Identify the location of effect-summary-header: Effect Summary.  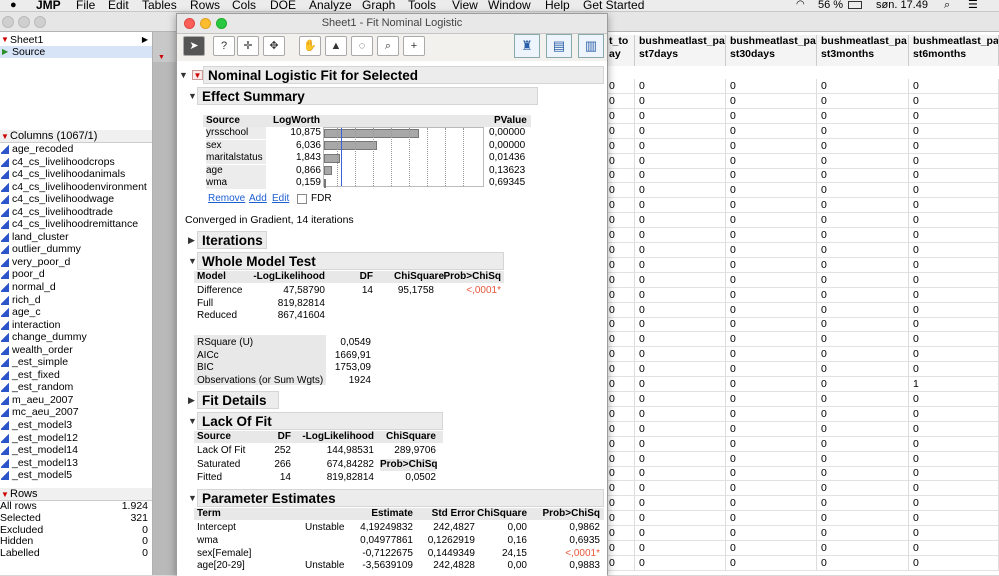
(367, 96).